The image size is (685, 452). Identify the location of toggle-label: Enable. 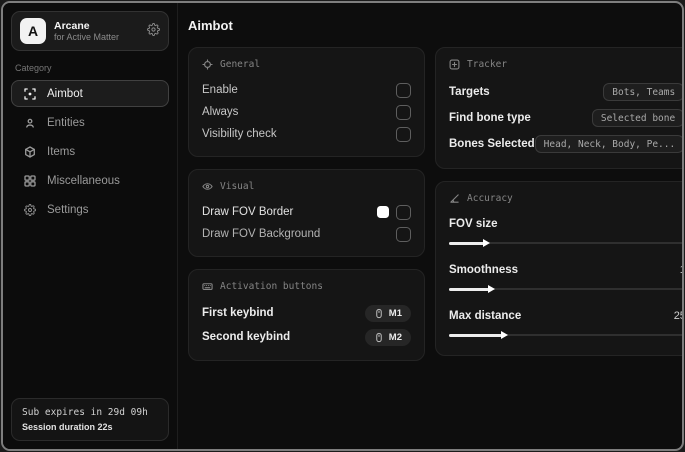
(220, 90).